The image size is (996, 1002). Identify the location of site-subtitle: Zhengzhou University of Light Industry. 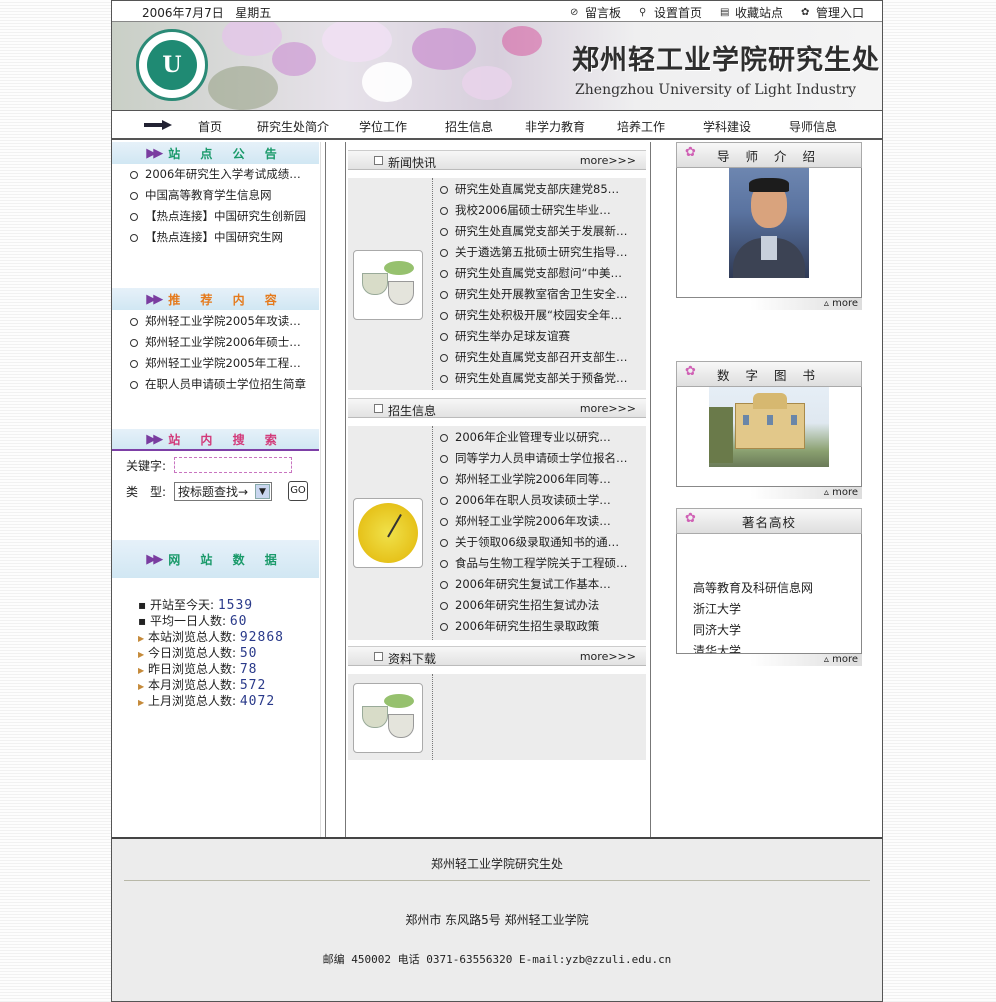
(715, 90).